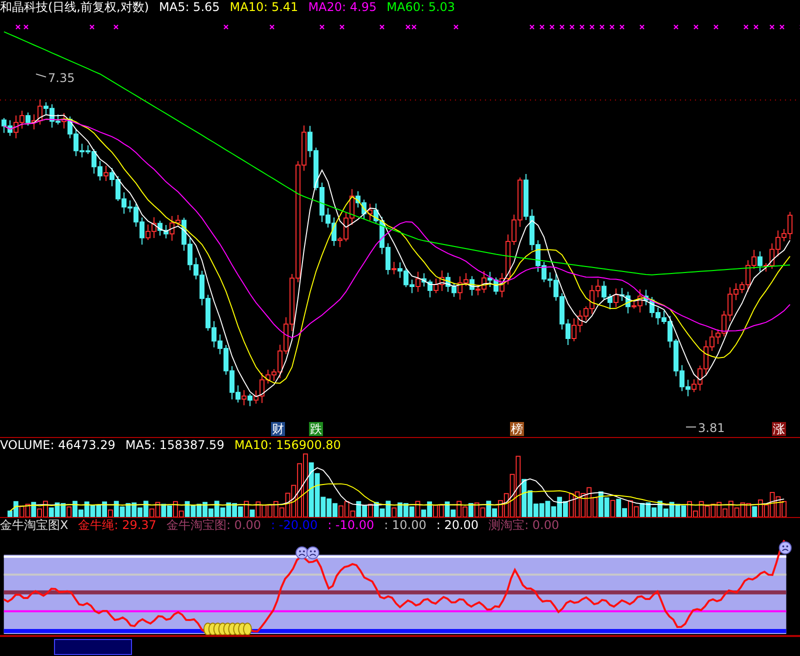  What do you see at coordinates (117, 525) in the screenshot?
I see `indicator-value: 金牛绳: 29.37` at bounding box center [117, 525].